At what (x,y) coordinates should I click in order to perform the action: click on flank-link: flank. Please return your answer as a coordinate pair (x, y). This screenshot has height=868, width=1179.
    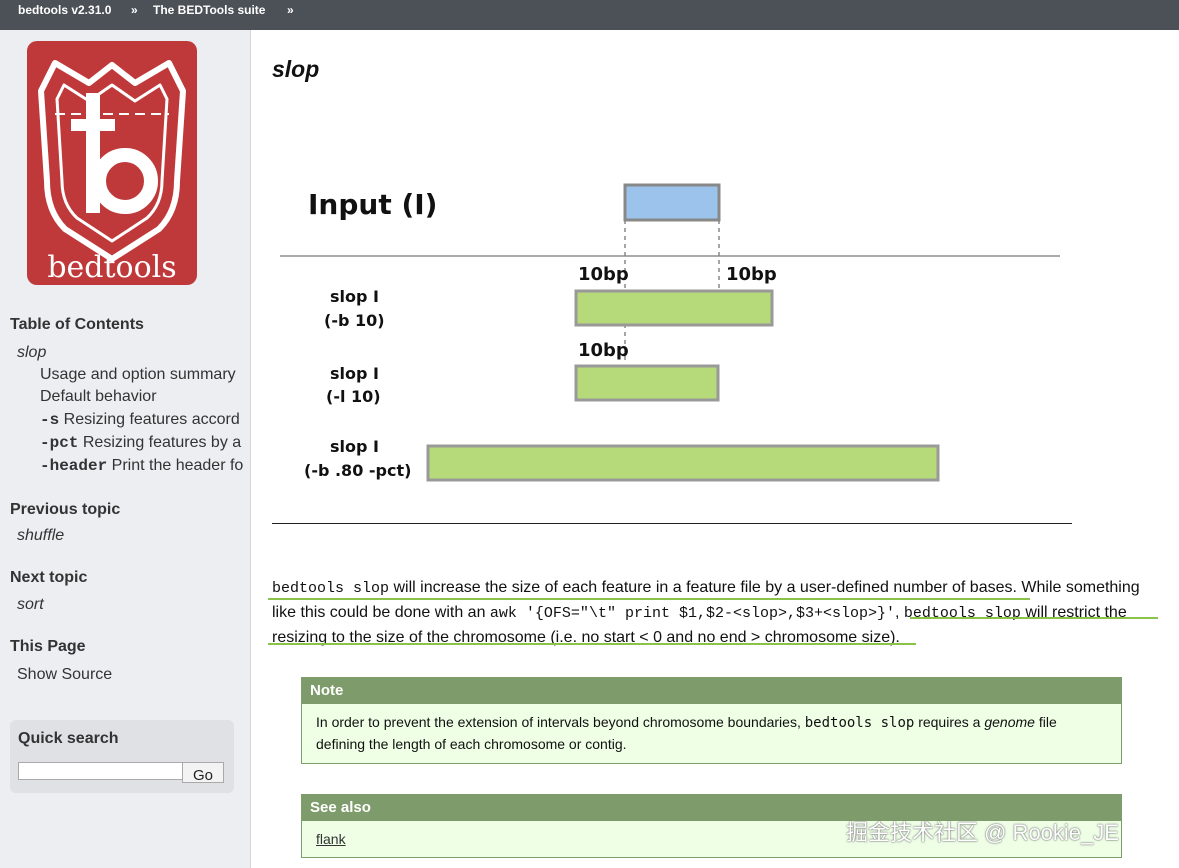
    Looking at the image, I should click on (331, 839).